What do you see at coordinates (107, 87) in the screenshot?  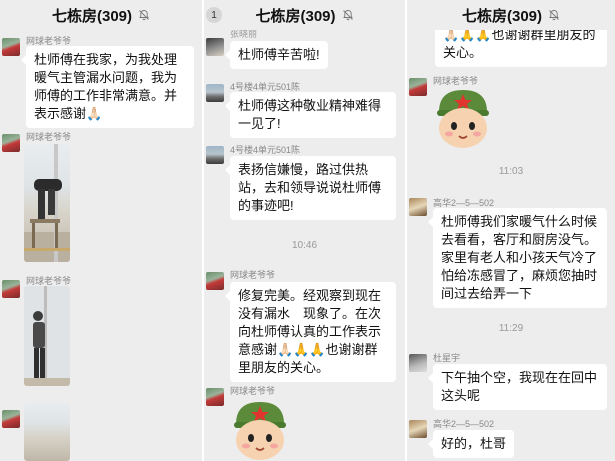 I see `message-bubble: 杜师傅在我家，为我处理暖气主管漏水问题，我为师傅的工作非常满意。并表示感谢🙏🏻` at bounding box center [107, 87].